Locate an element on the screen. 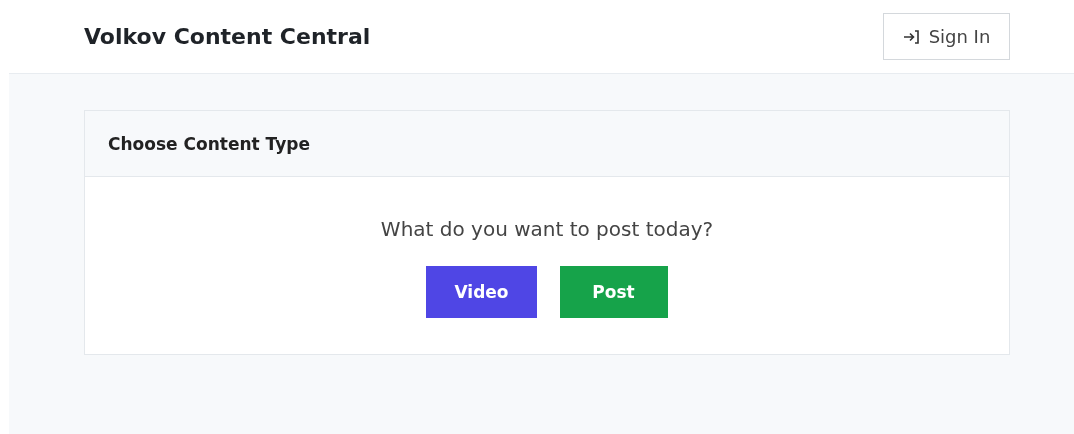 This screenshot has height=434, width=1074. content-type-button: Video is located at coordinates (481, 292).